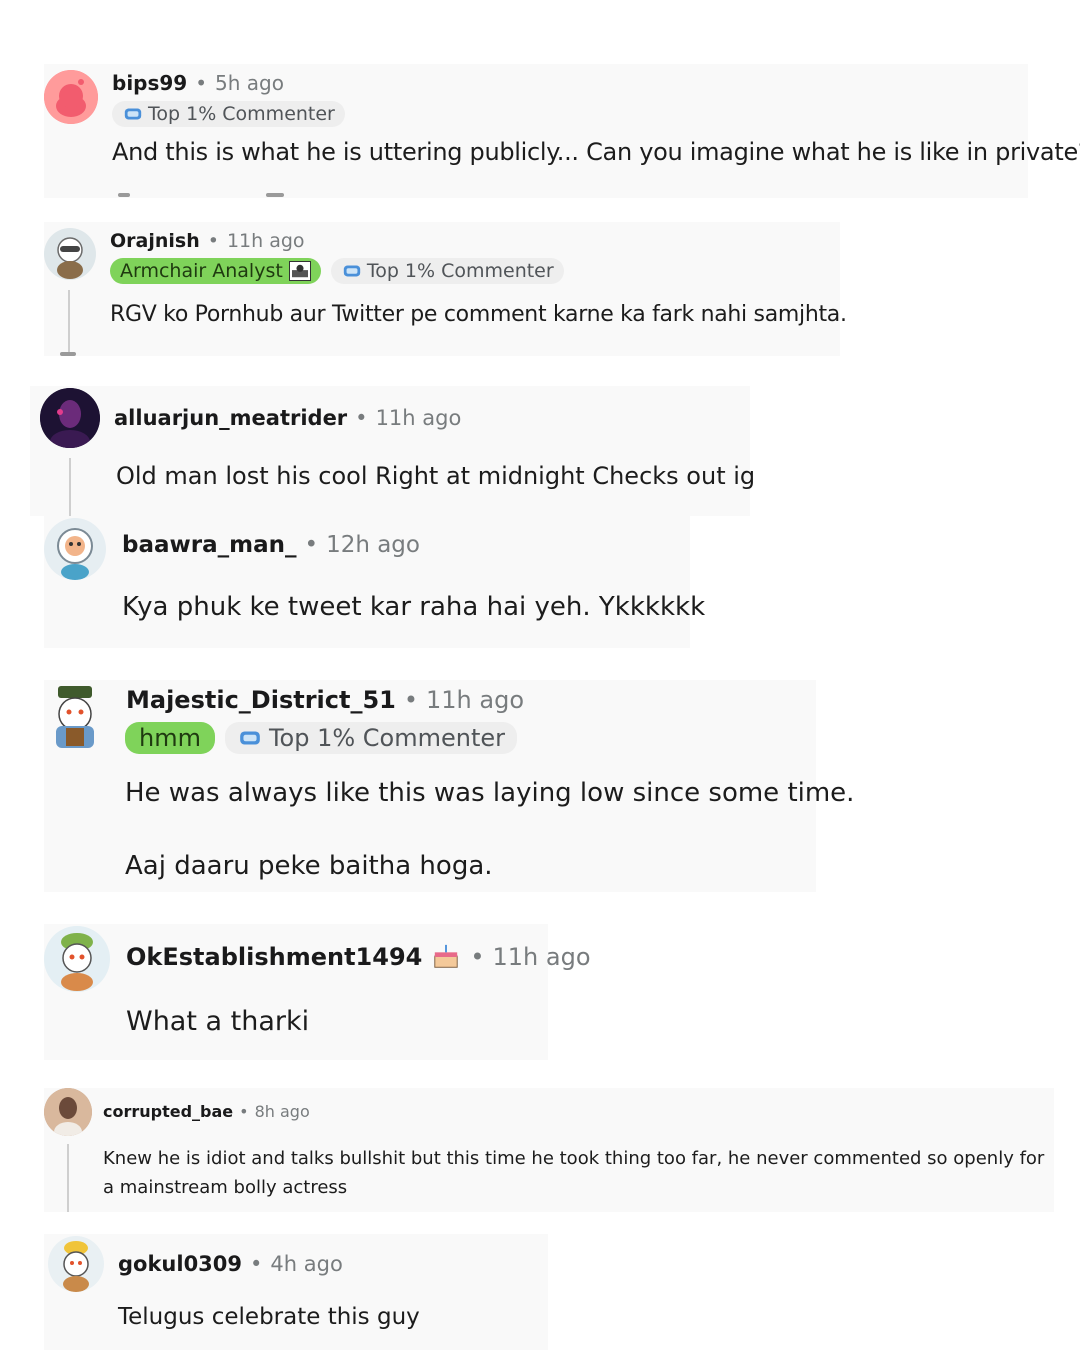 Image resolution: width=1080 pixels, height=1350 pixels. I want to click on comment-meta: OkEstablishment1494 • 11h ago, so click(358, 957).